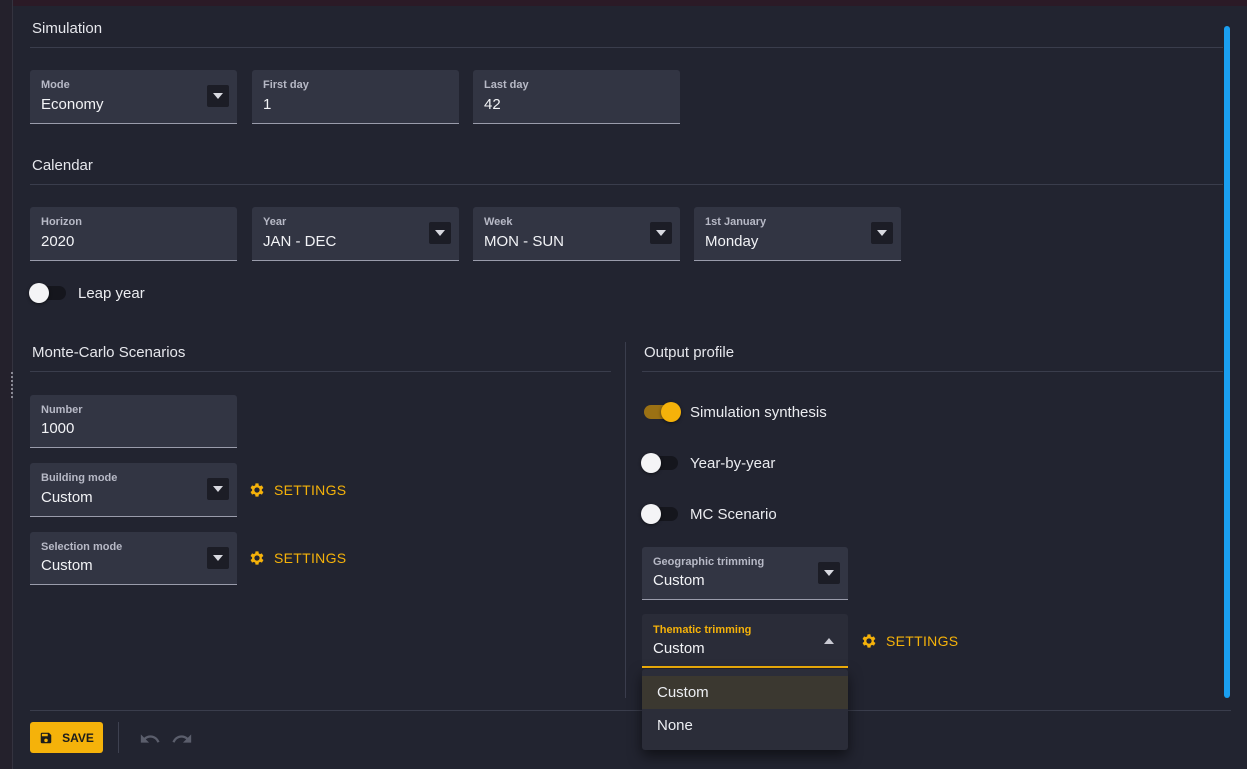  Describe the element at coordinates (267, 104) in the screenshot. I see `first-day-value: 1` at that location.